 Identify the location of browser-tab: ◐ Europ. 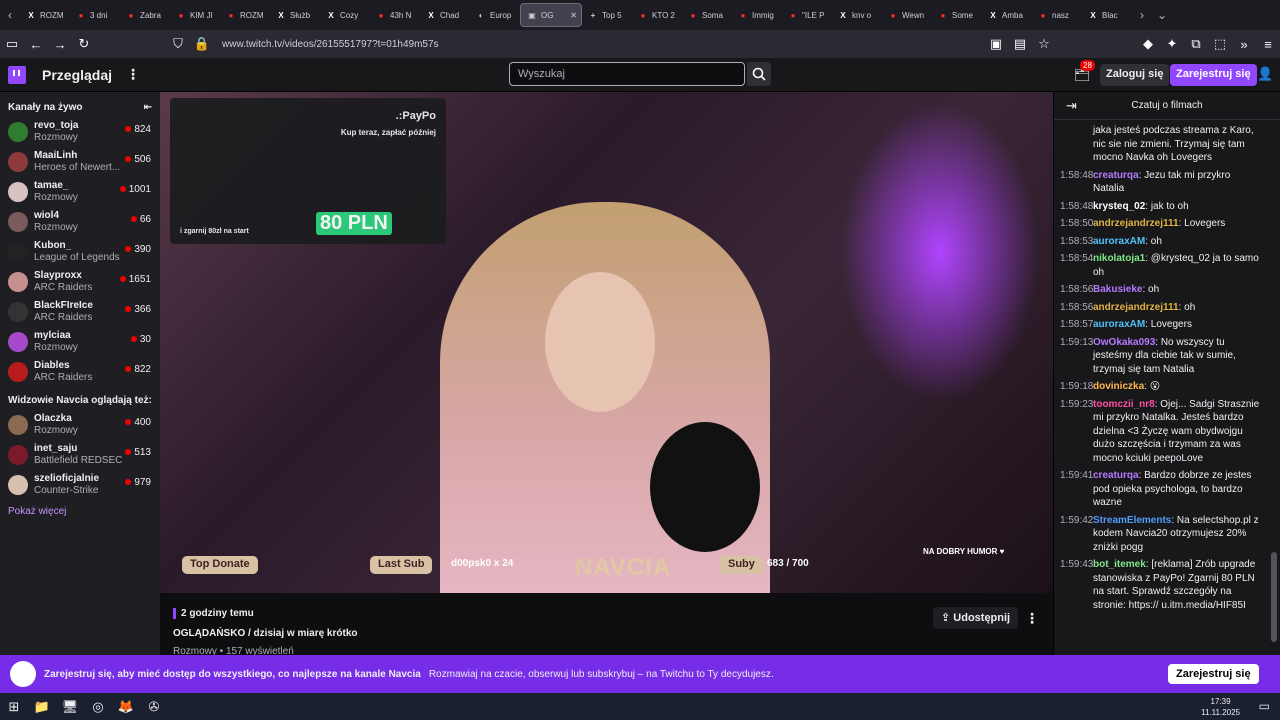
(495, 15).